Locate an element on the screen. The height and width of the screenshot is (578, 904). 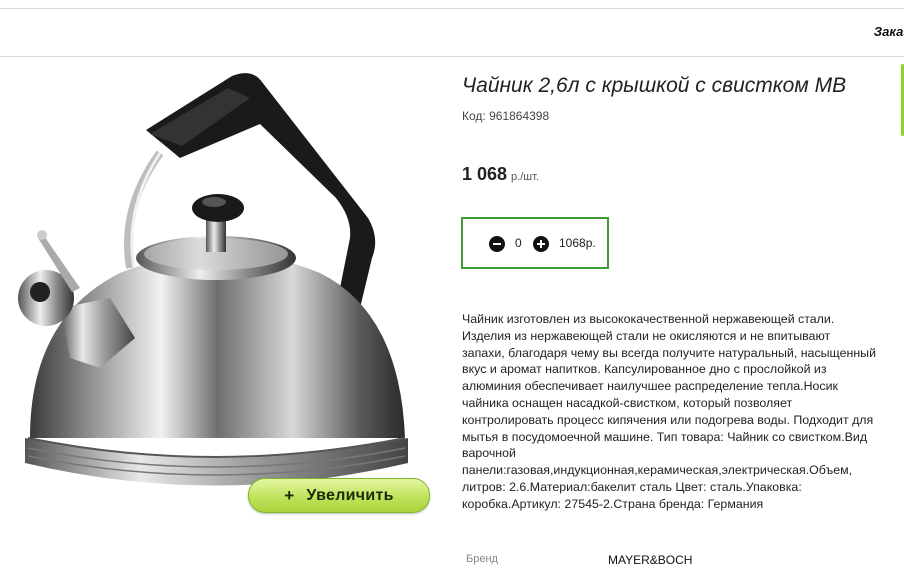
product-code: Код: 961864398 is located at coordinates (505, 116).